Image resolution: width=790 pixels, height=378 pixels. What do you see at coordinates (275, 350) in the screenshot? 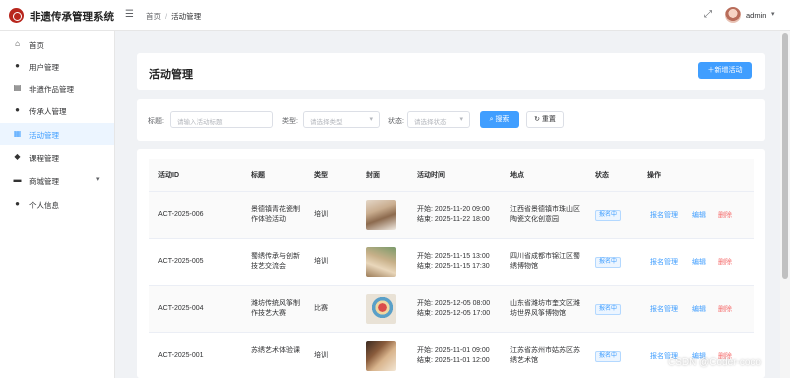
I see `activity-title: 苏绣艺术体验课` at bounding box center [275, 350].